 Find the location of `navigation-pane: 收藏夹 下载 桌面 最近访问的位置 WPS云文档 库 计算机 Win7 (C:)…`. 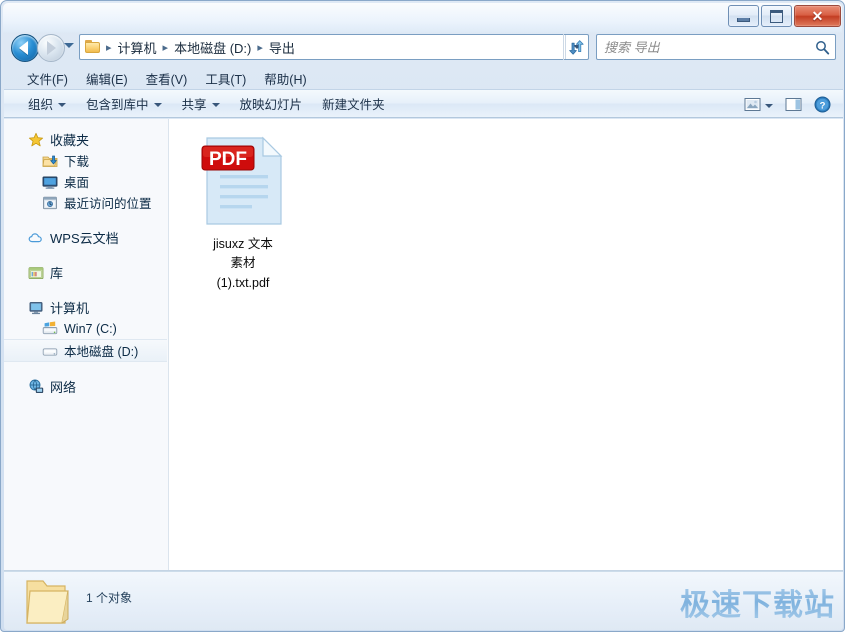

navigation-pane: 收藏夹 下载 桌面 最近访问的位置 WPS云文档 库 计算机 Win7 (C:)… is located at coordinates (86, 344).